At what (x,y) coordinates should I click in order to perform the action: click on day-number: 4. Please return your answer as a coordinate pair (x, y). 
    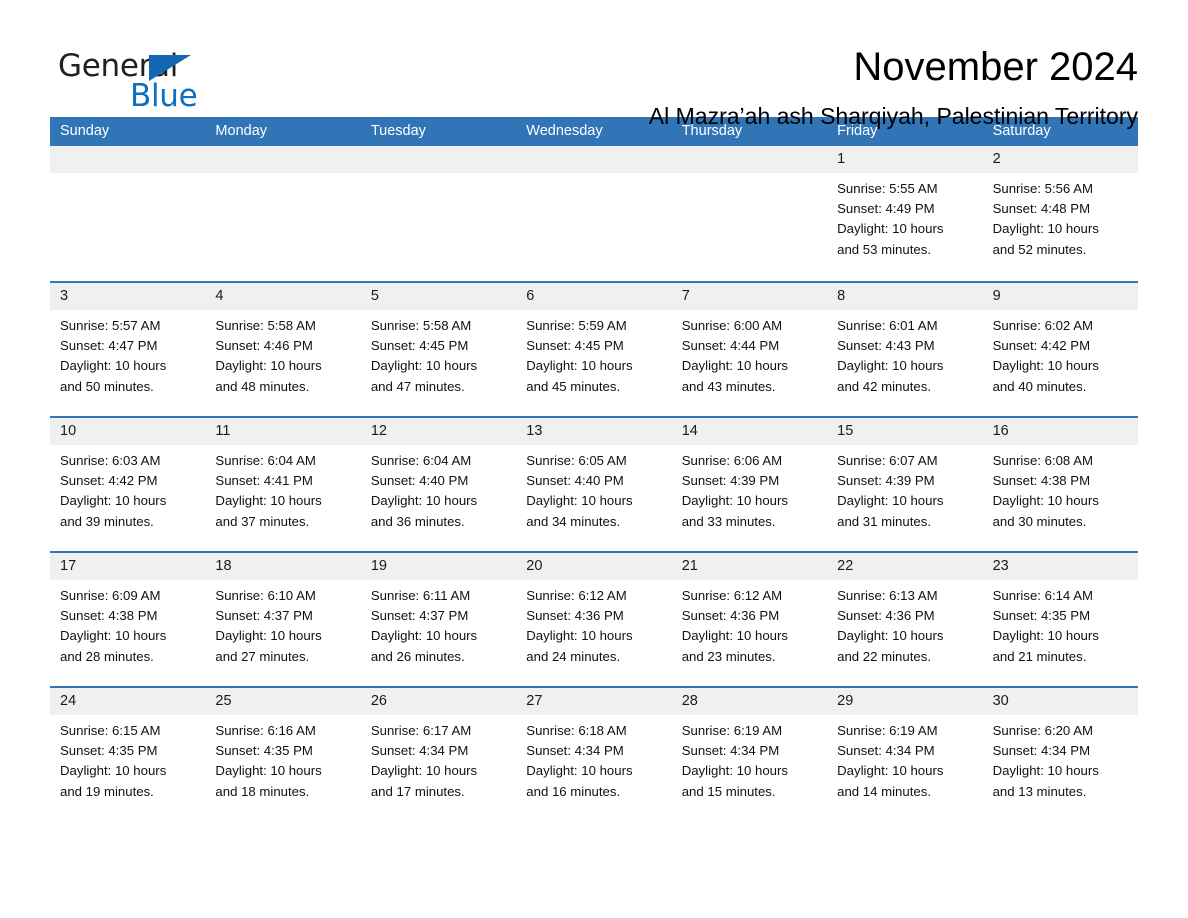
    Looking at the image, I should click on (219, 296).